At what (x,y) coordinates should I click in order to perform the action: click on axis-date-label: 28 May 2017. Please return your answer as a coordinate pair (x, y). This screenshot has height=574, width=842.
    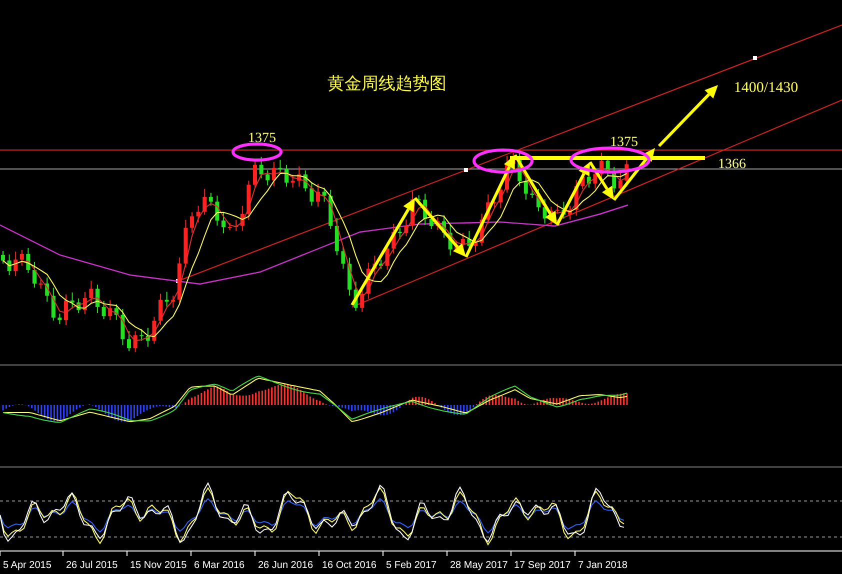
    Looking at the image, I should click on (479, 565).